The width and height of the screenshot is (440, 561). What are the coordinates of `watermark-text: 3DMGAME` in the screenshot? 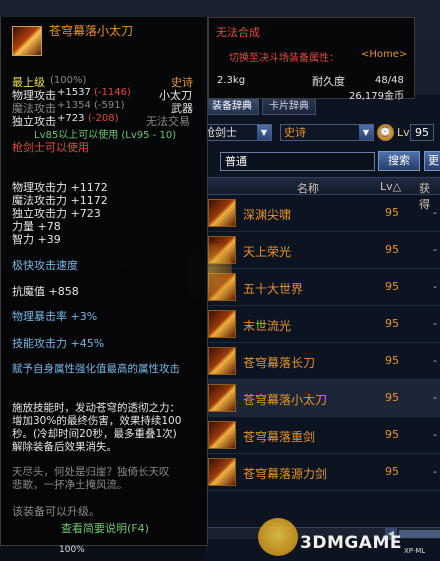 It's located at (351, 543).